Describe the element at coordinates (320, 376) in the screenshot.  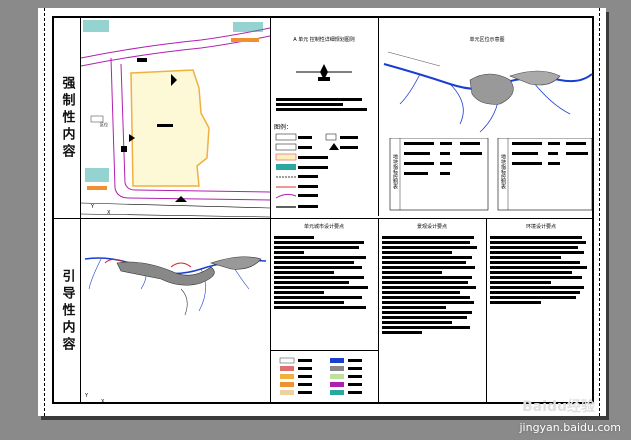
I see `guidance-legend` at that location.